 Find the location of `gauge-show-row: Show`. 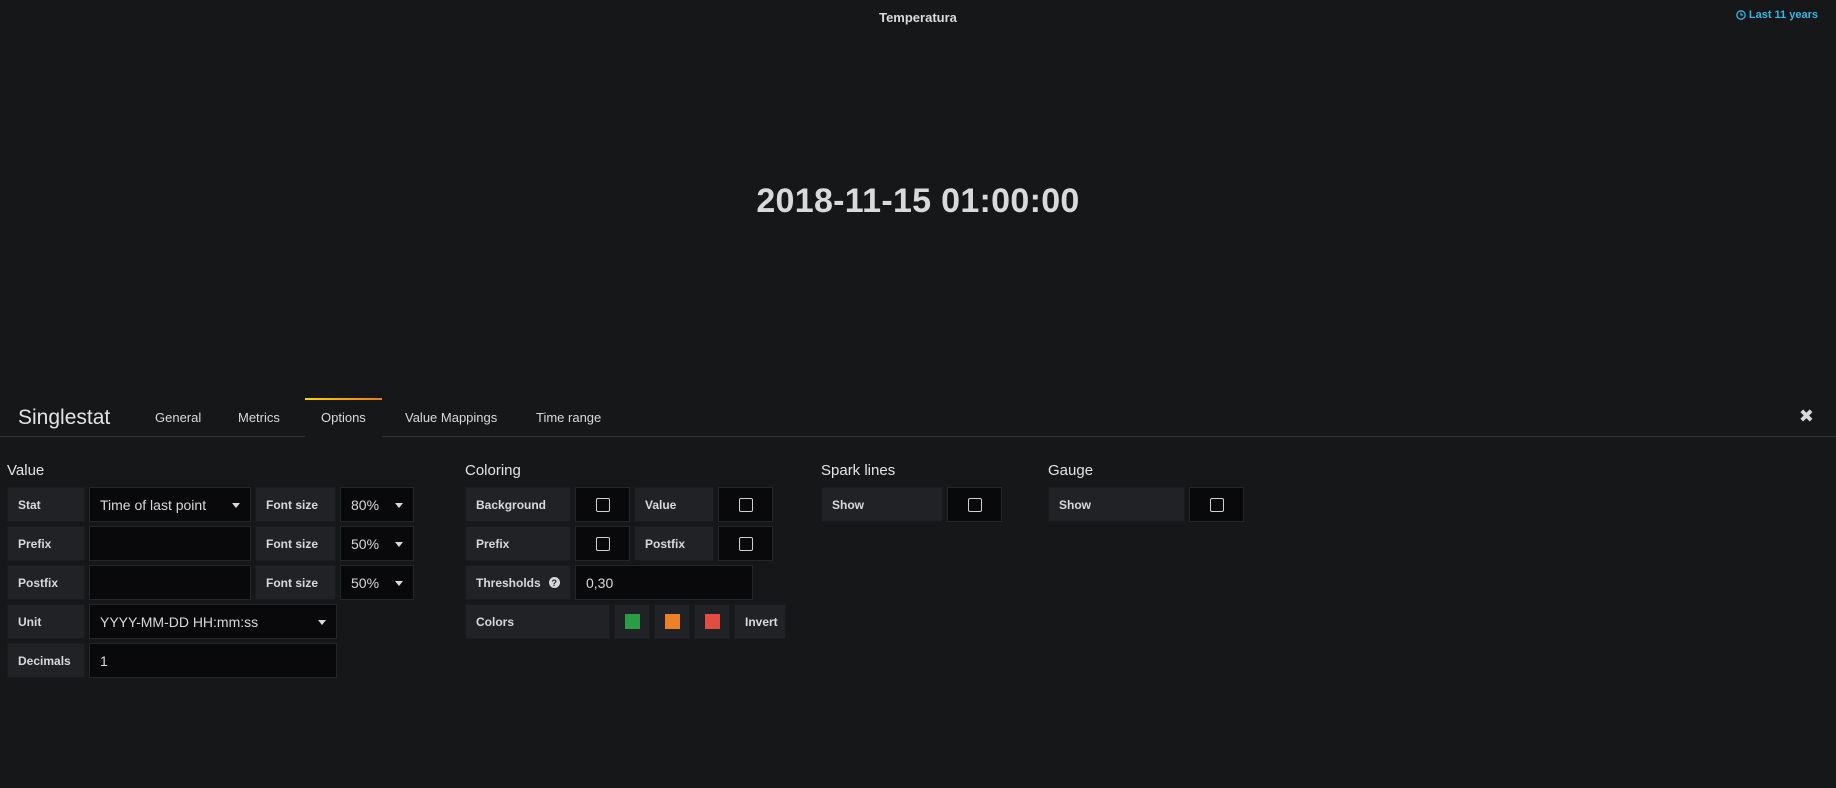

gauge-show-row: Show is located at coordinates (1148, 504).